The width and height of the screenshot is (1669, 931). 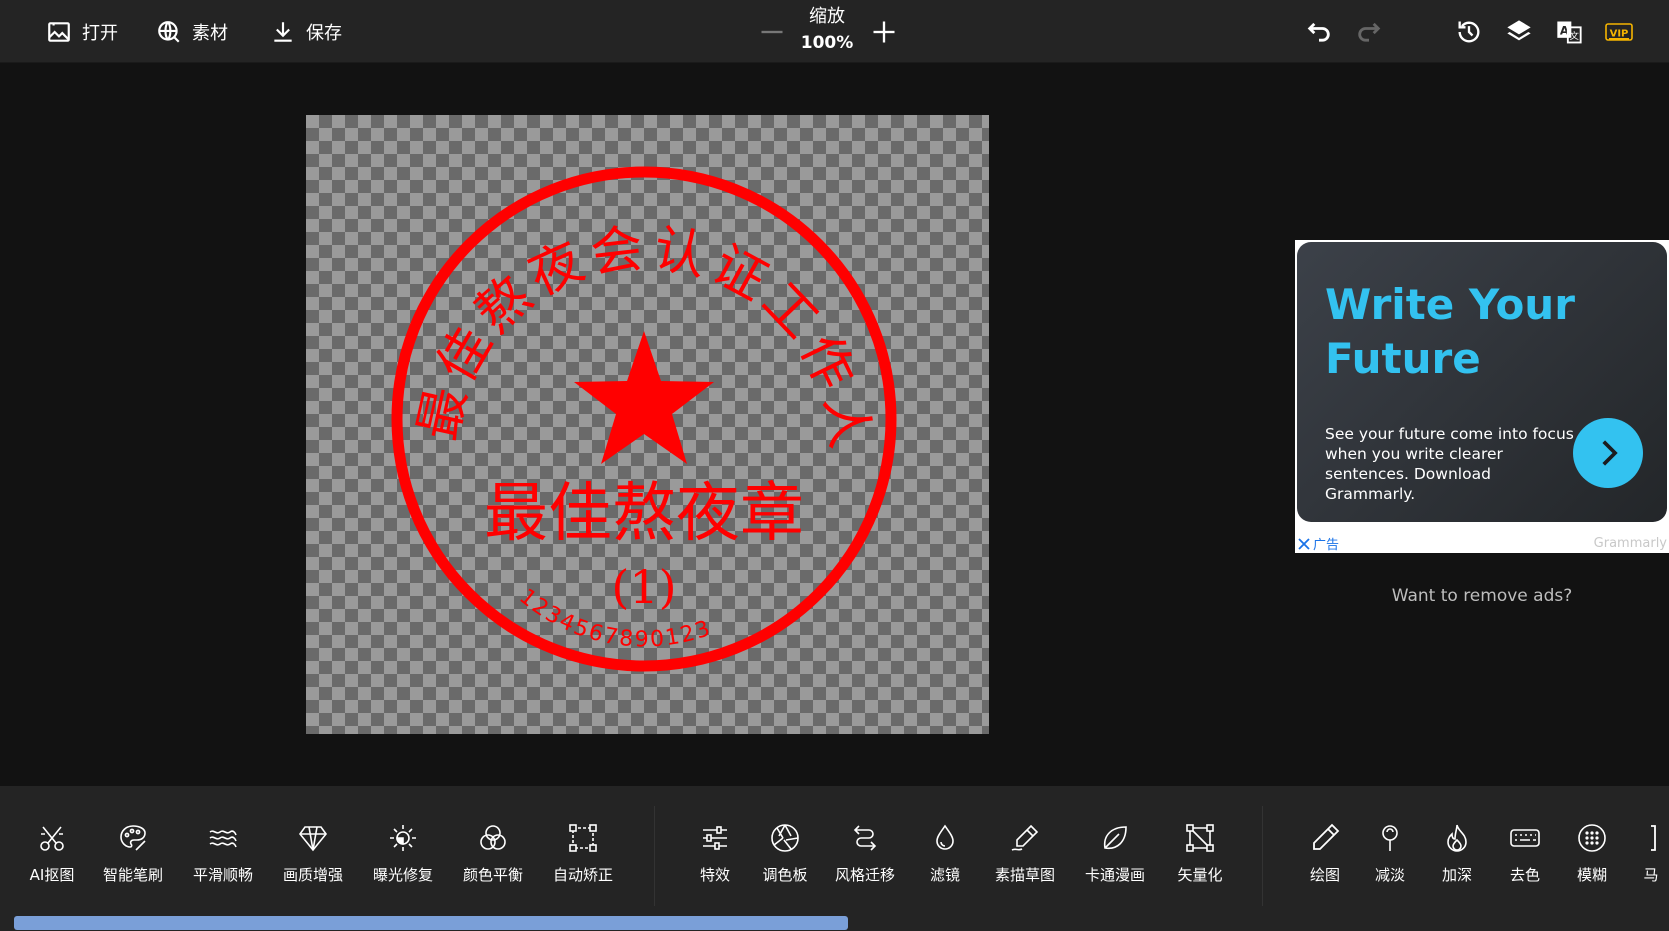 I want to click on sun-icon, so click(x=403, y=838).